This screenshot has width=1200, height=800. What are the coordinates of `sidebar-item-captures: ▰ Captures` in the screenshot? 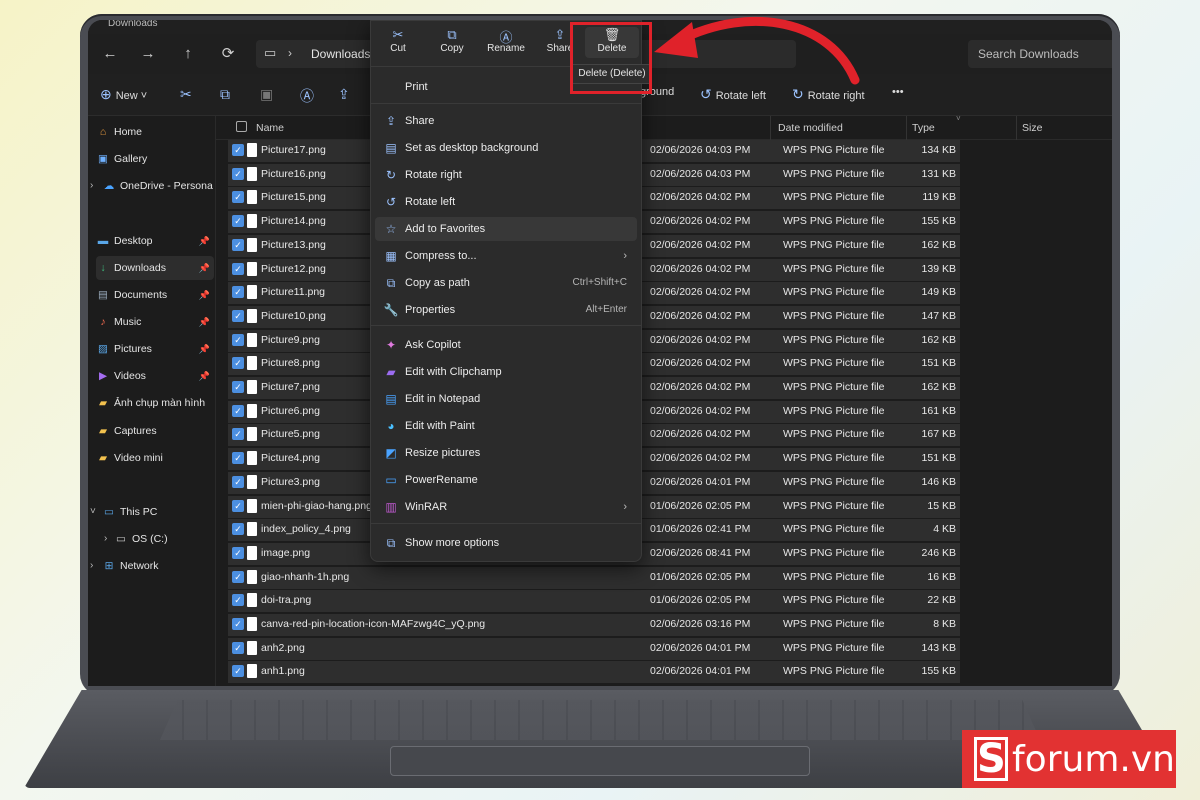 It's located at (155, 431).